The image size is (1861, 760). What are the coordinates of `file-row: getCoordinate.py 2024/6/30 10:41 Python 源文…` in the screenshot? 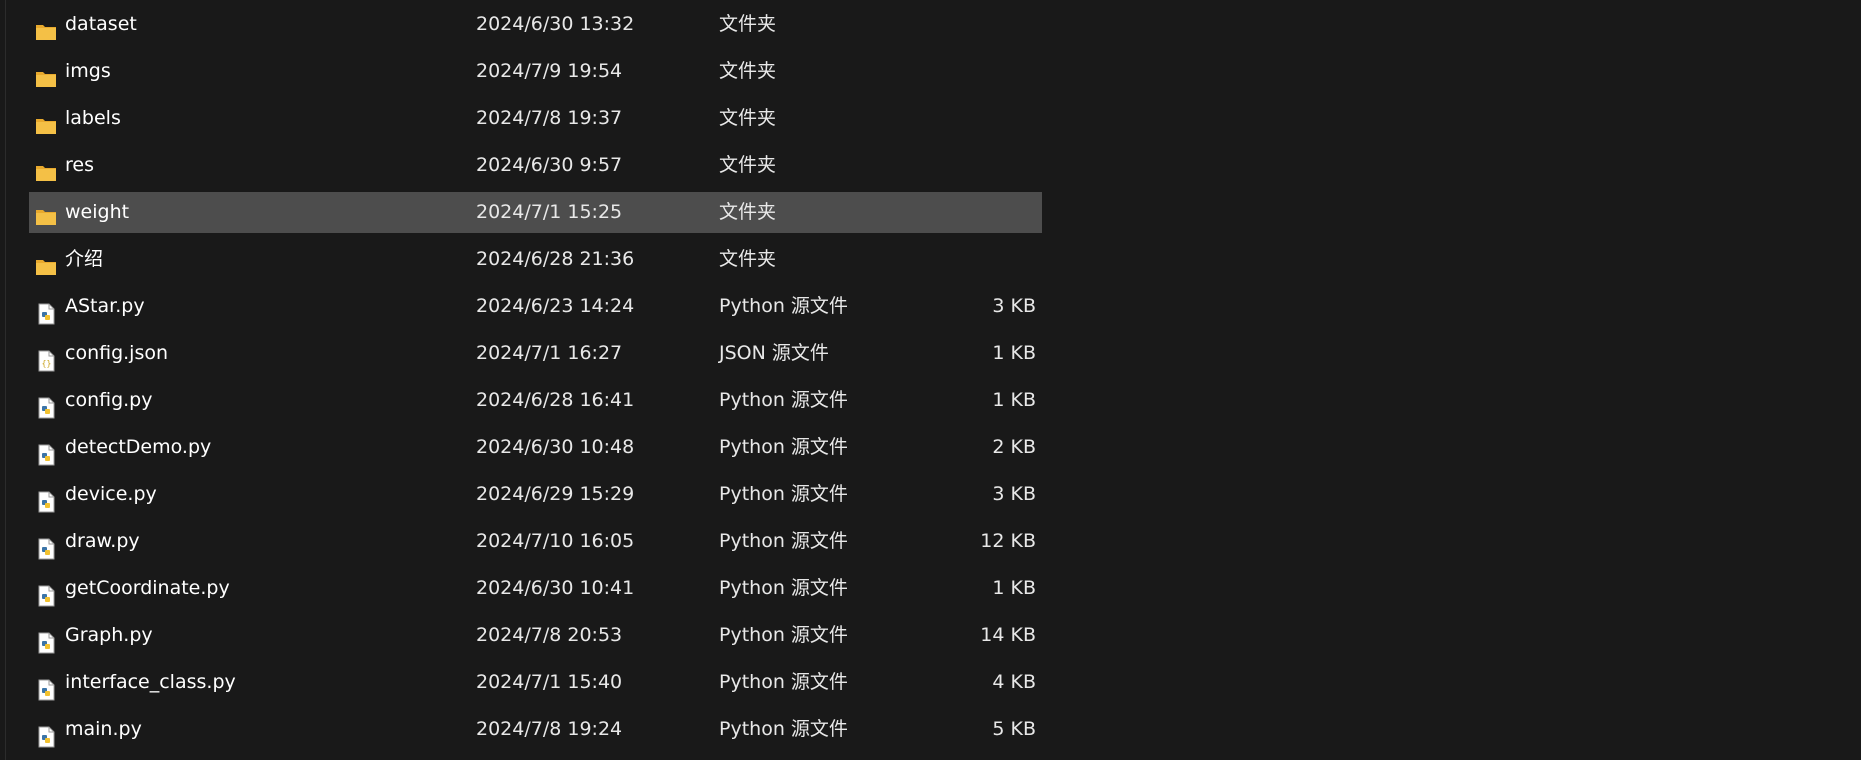 It's located at (535, 588).